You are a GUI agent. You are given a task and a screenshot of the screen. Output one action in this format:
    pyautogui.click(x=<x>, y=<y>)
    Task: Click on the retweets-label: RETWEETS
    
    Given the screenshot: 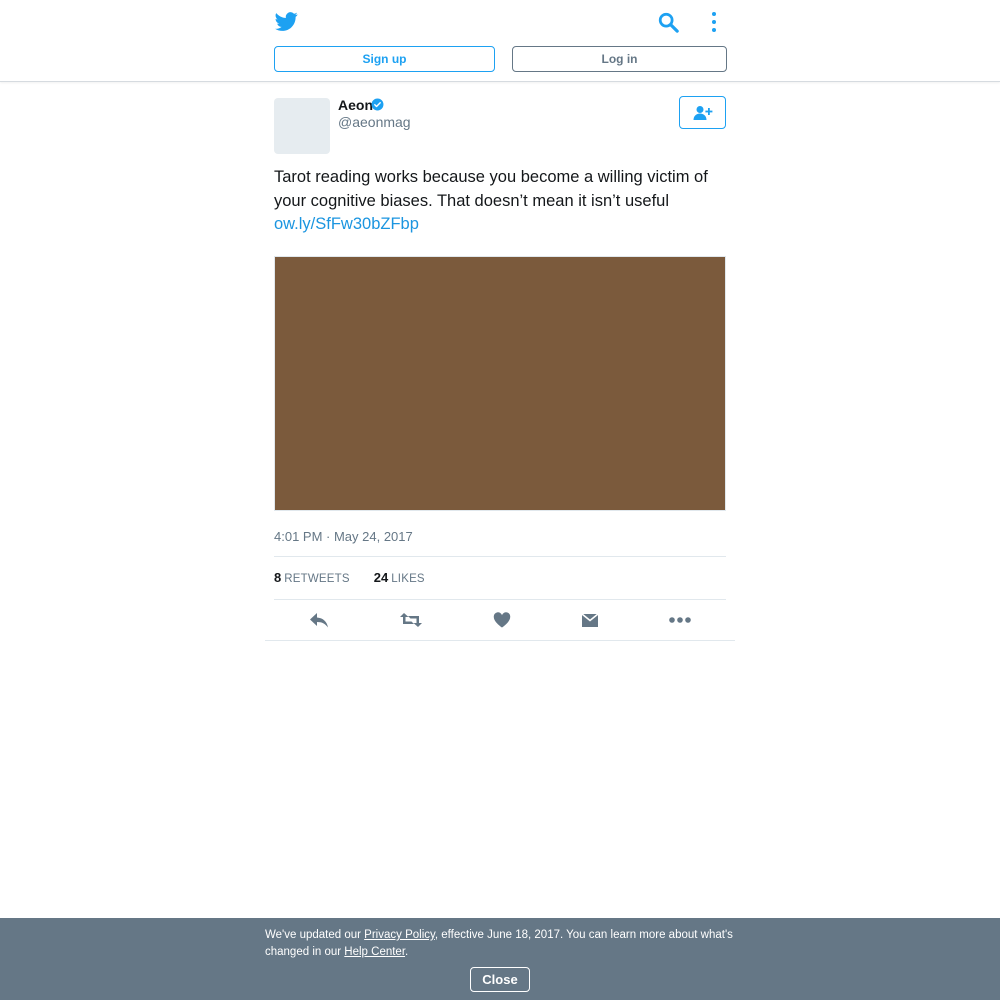 What is the action you would take?
    pyautogui.click(x=317, y=579)
    